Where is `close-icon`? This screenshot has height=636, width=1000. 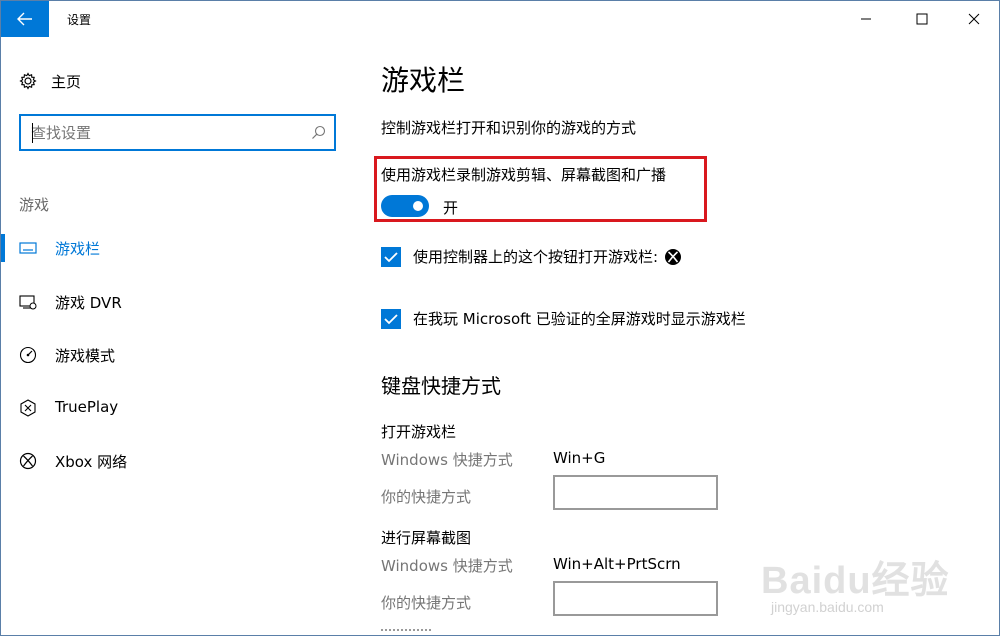 close-icon is located at coordinates (974, 19).